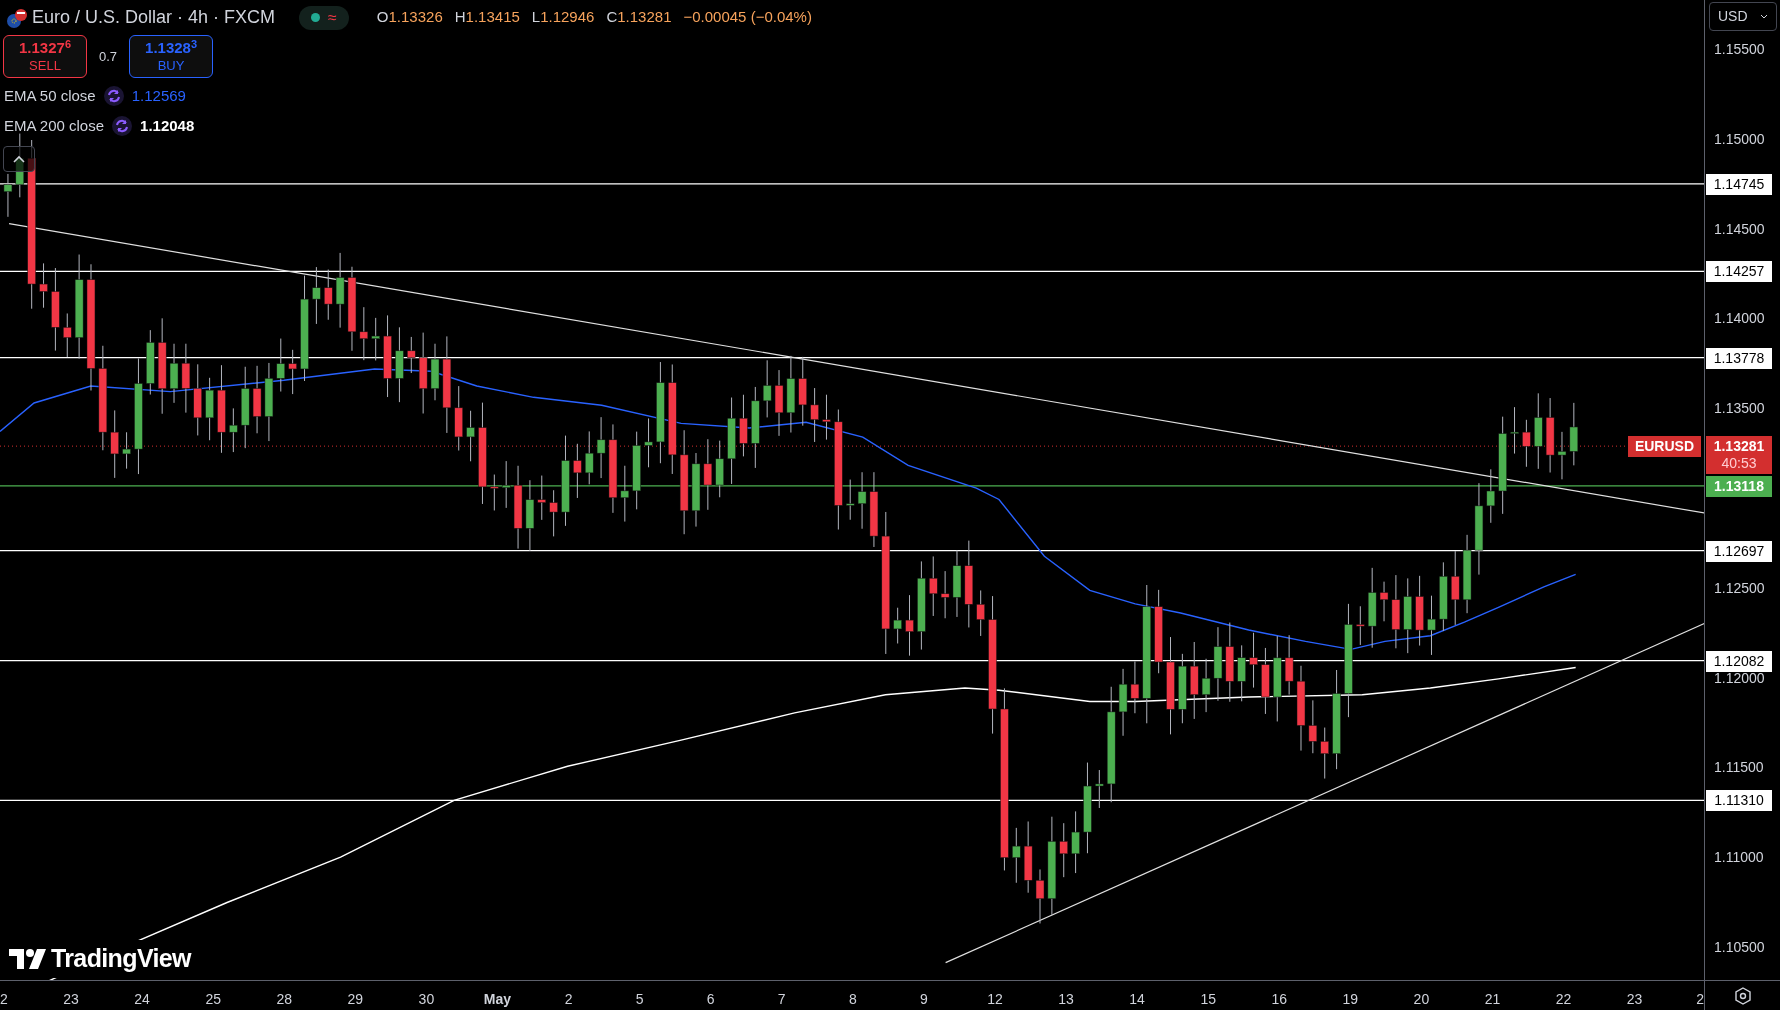 Image resolution: width=1780 pixels, height=1010 pixels. Describe the element at coordinates (1739, 801) in the screenshot. I see `price-level-tag: 1.11310` at that location.